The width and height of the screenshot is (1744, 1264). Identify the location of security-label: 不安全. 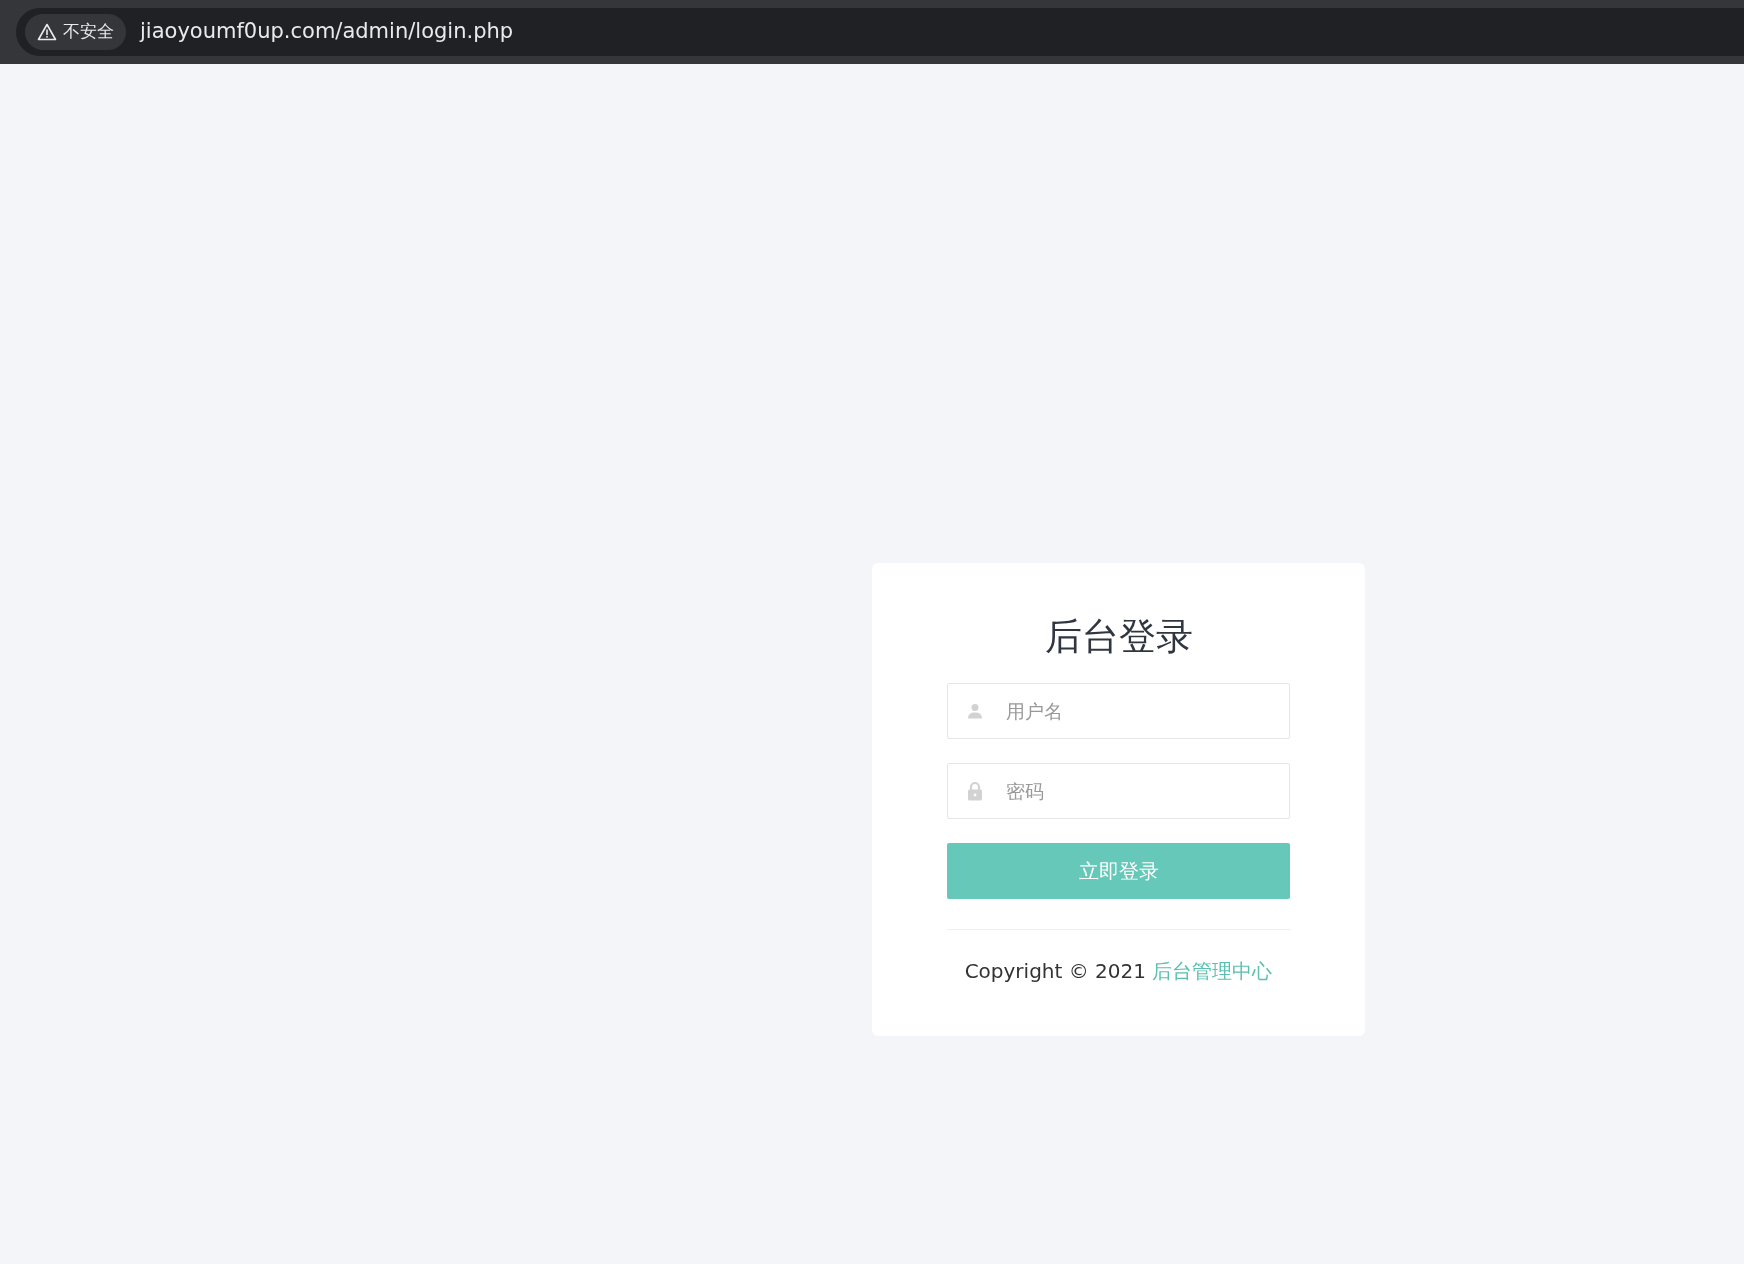
(88, 32).